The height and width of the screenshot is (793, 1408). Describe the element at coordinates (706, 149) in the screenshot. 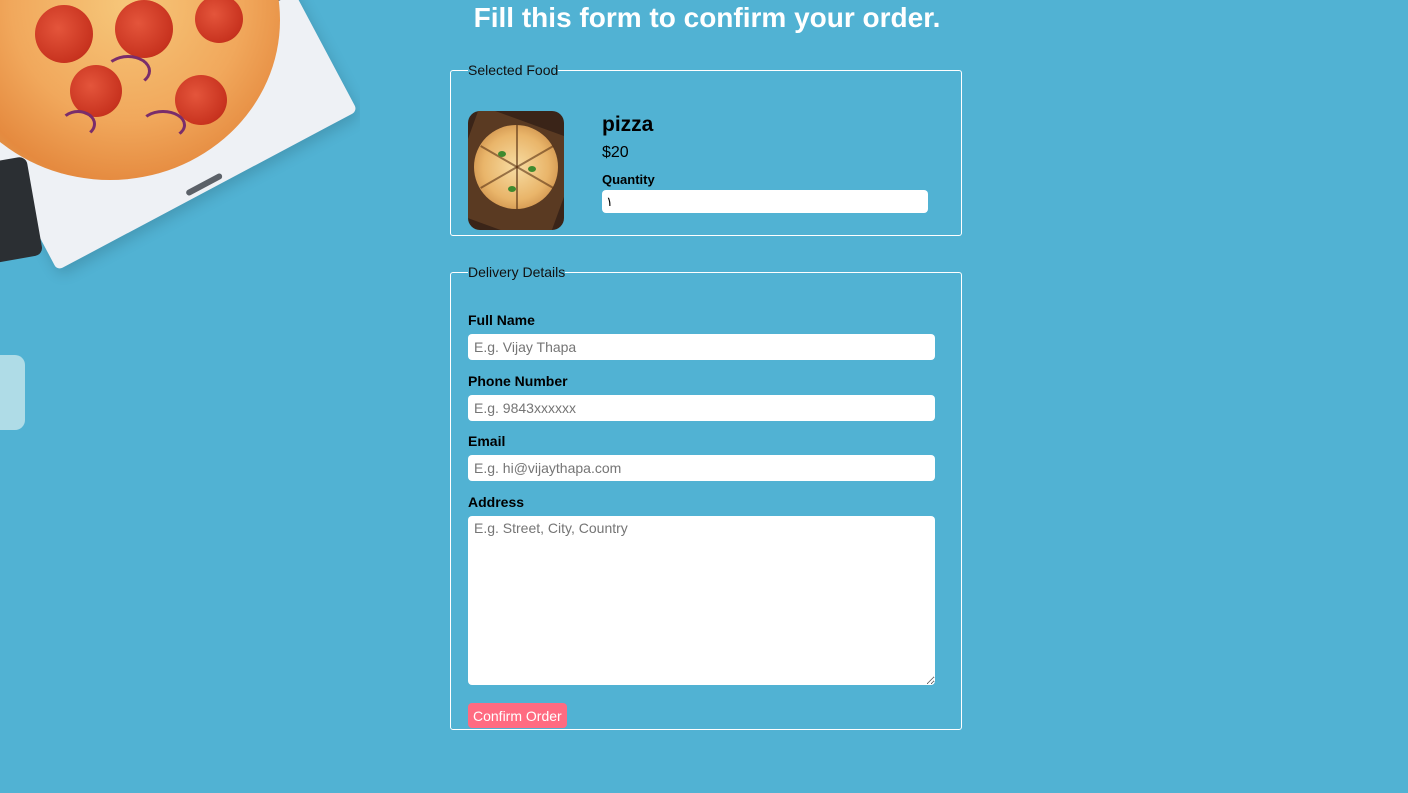

I see `selected-food-fieldset: Selected Food pizza $20 Quantity` at that location.